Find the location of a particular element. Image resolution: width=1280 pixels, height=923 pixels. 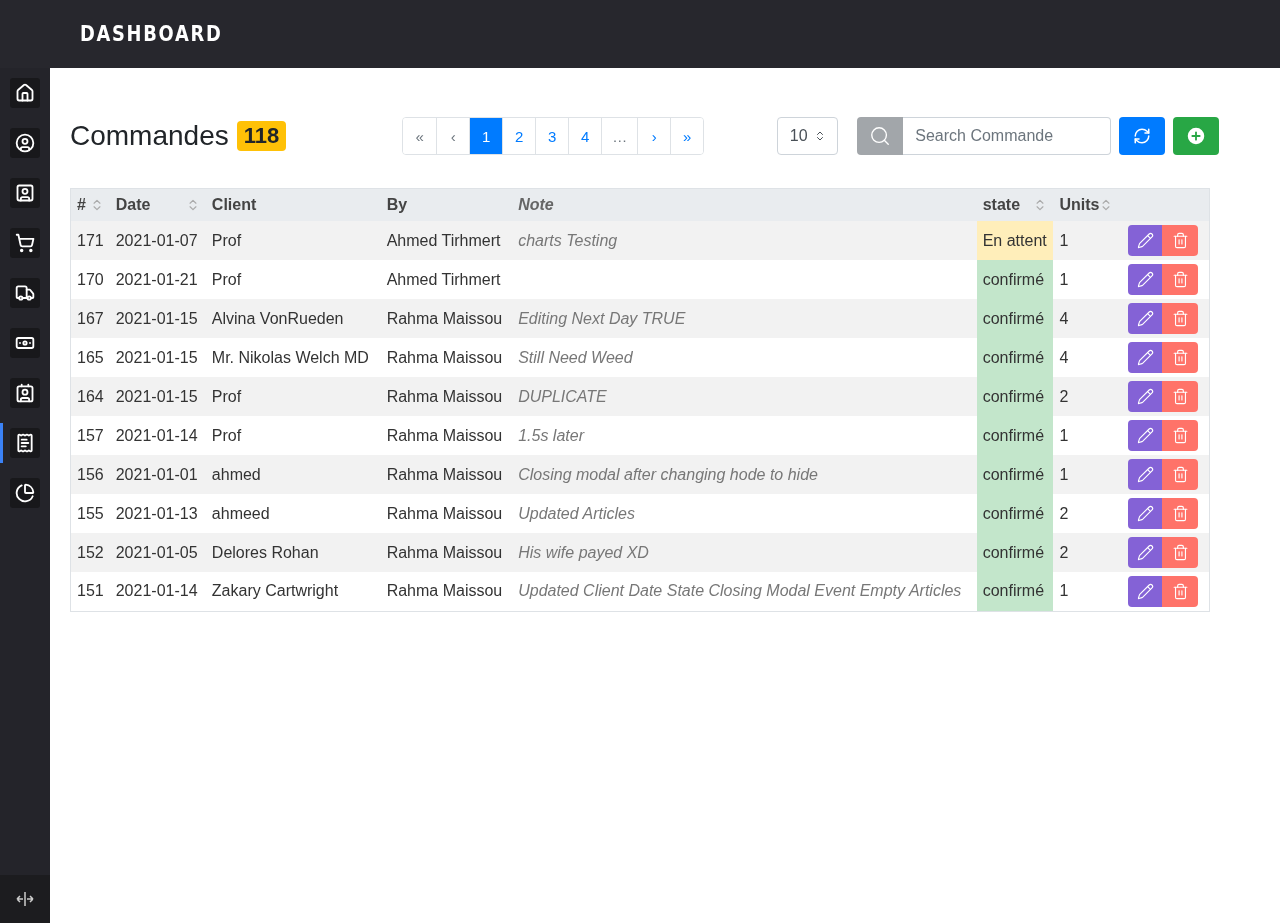

plus-icon is located at coordinates (1196, 136).